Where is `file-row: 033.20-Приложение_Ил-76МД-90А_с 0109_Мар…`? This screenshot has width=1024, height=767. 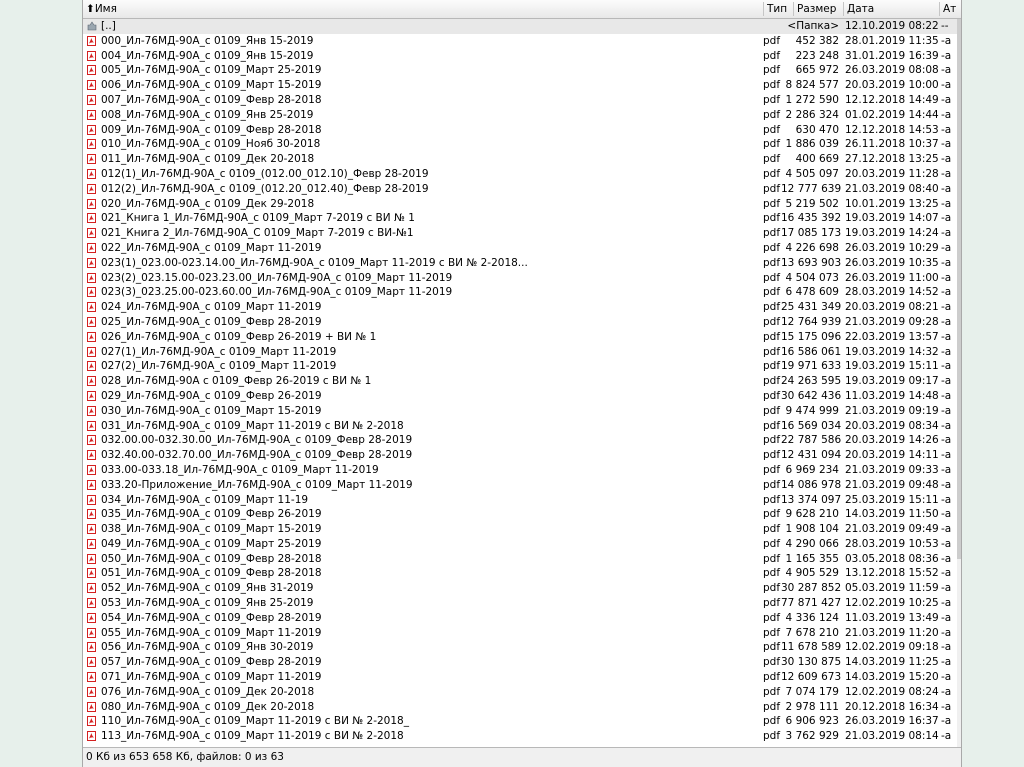 file-row: 033.20-Приложение_Ил-76МД-90А_с 0109_Мар… is located at coordinates (520, 485).